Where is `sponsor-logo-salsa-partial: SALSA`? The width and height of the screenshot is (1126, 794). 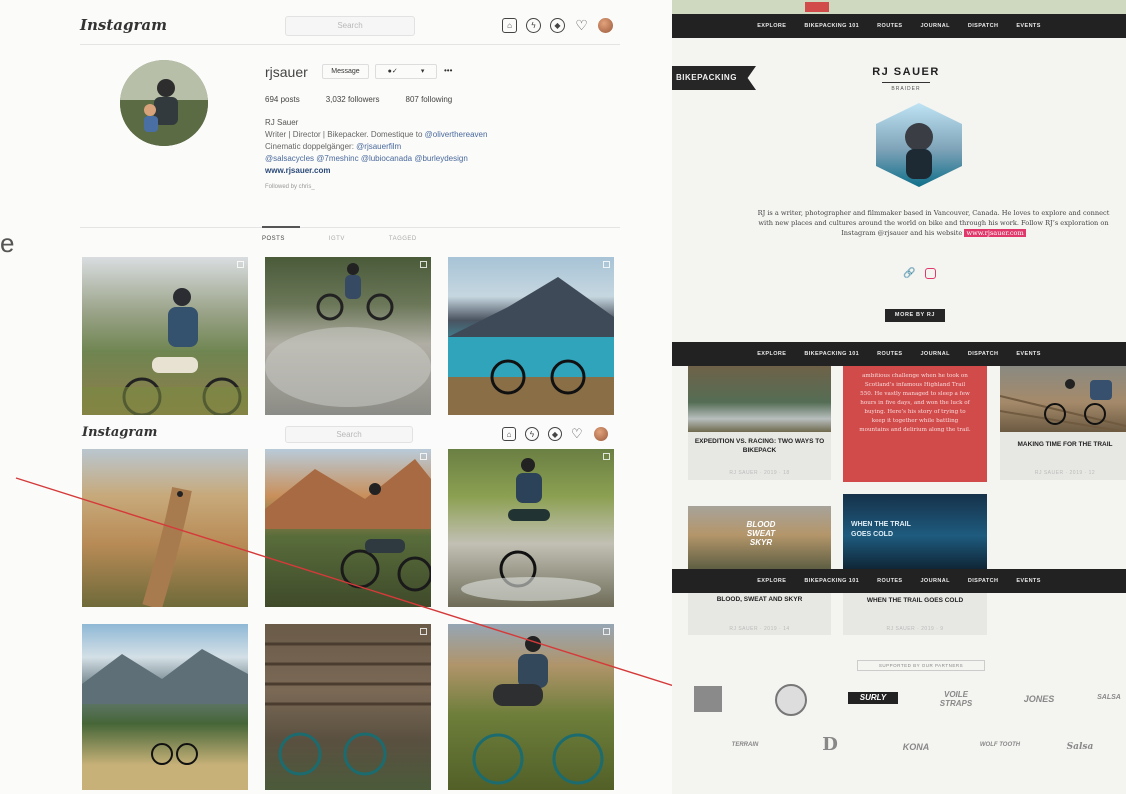 sponsor-logo-salsa-partial: SALSA is located at coordinates (1109, 697).